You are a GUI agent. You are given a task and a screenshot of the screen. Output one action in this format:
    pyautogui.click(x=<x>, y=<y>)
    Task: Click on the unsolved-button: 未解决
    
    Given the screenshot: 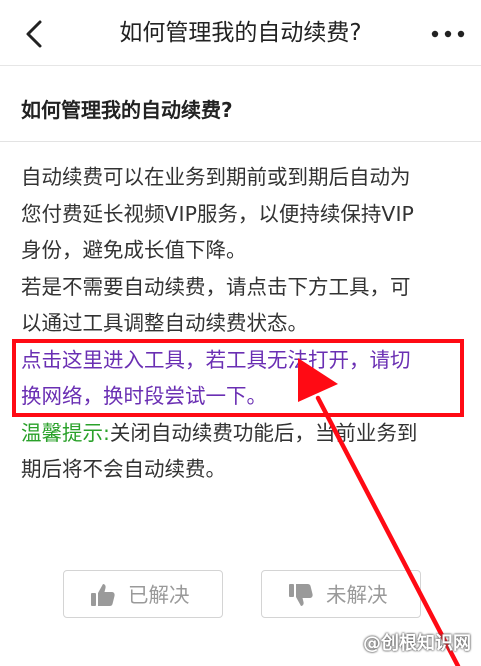 What is the action you would take?
    pyautogui.click(x=341, y=594)
    